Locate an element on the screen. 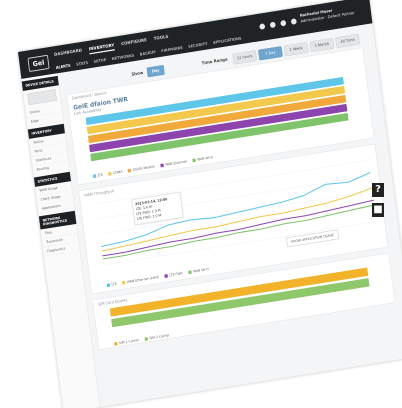 This screenshot has width=402, height=408. legend-item: CDMA is located at coordinates (115, 173).